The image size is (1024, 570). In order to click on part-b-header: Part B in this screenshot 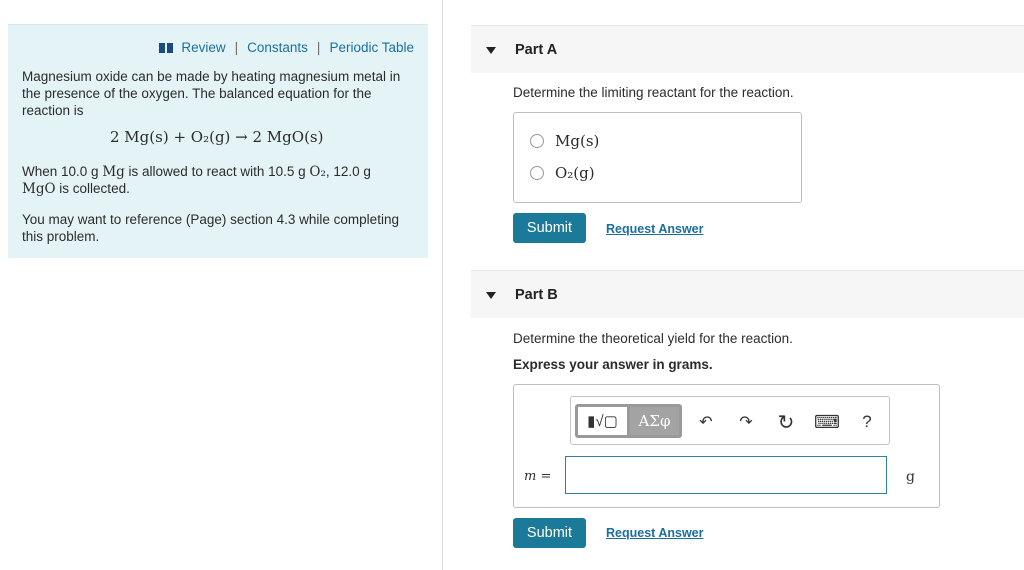, I will do `click(747, 294)`.